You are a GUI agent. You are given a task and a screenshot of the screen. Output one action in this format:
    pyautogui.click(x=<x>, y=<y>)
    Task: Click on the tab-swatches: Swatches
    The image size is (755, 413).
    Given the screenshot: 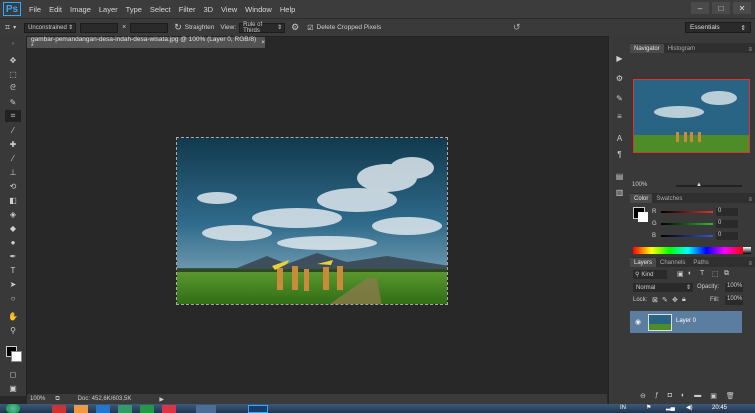 What is the action you would take?
    pyautogui.click(x=669, y=198)
    